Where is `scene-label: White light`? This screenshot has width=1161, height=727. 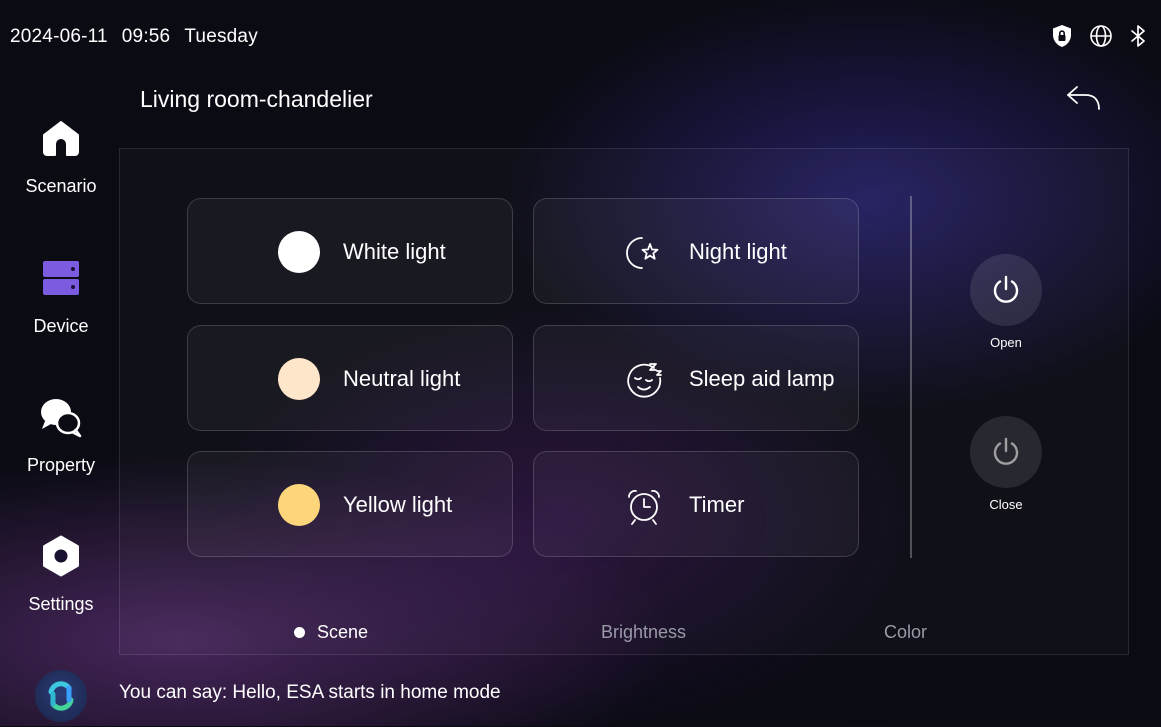
scene-label: White light is located at coordinates (394, 251).